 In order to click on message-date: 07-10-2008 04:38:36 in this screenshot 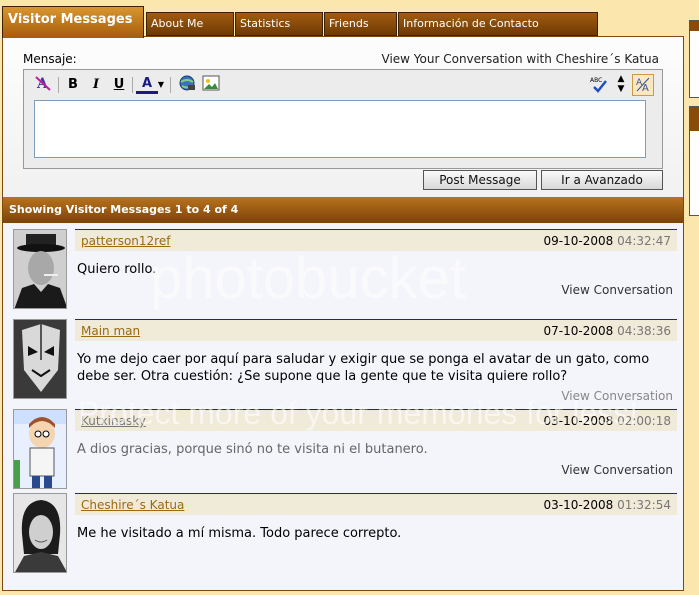, I will do `click(607, 331)`.